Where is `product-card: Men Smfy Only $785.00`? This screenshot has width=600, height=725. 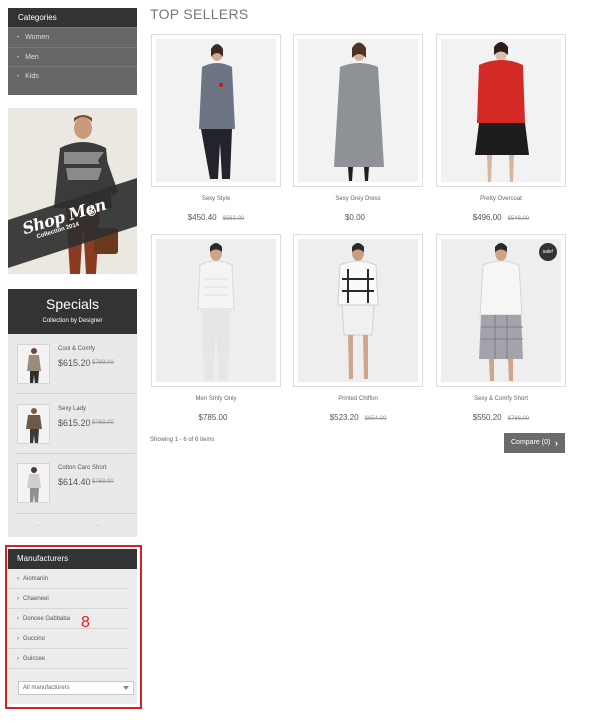
product-card: Men Smfy Only $785.00 is located at coordinates (216, 329).